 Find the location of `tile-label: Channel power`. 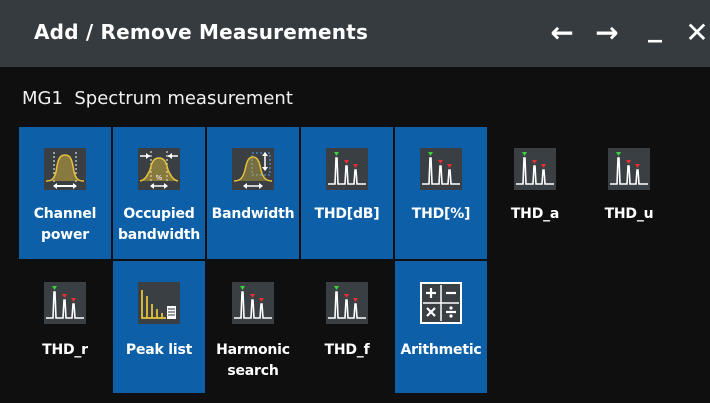

tile-label: Channel power is located at coordinates (65, 224).